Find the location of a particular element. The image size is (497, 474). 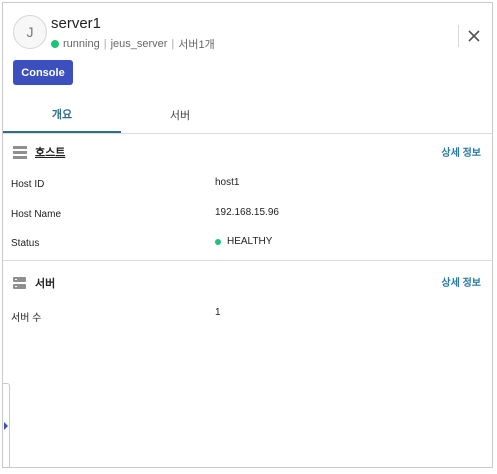

expand-arrow-icon is located at coordinates (6, 426).